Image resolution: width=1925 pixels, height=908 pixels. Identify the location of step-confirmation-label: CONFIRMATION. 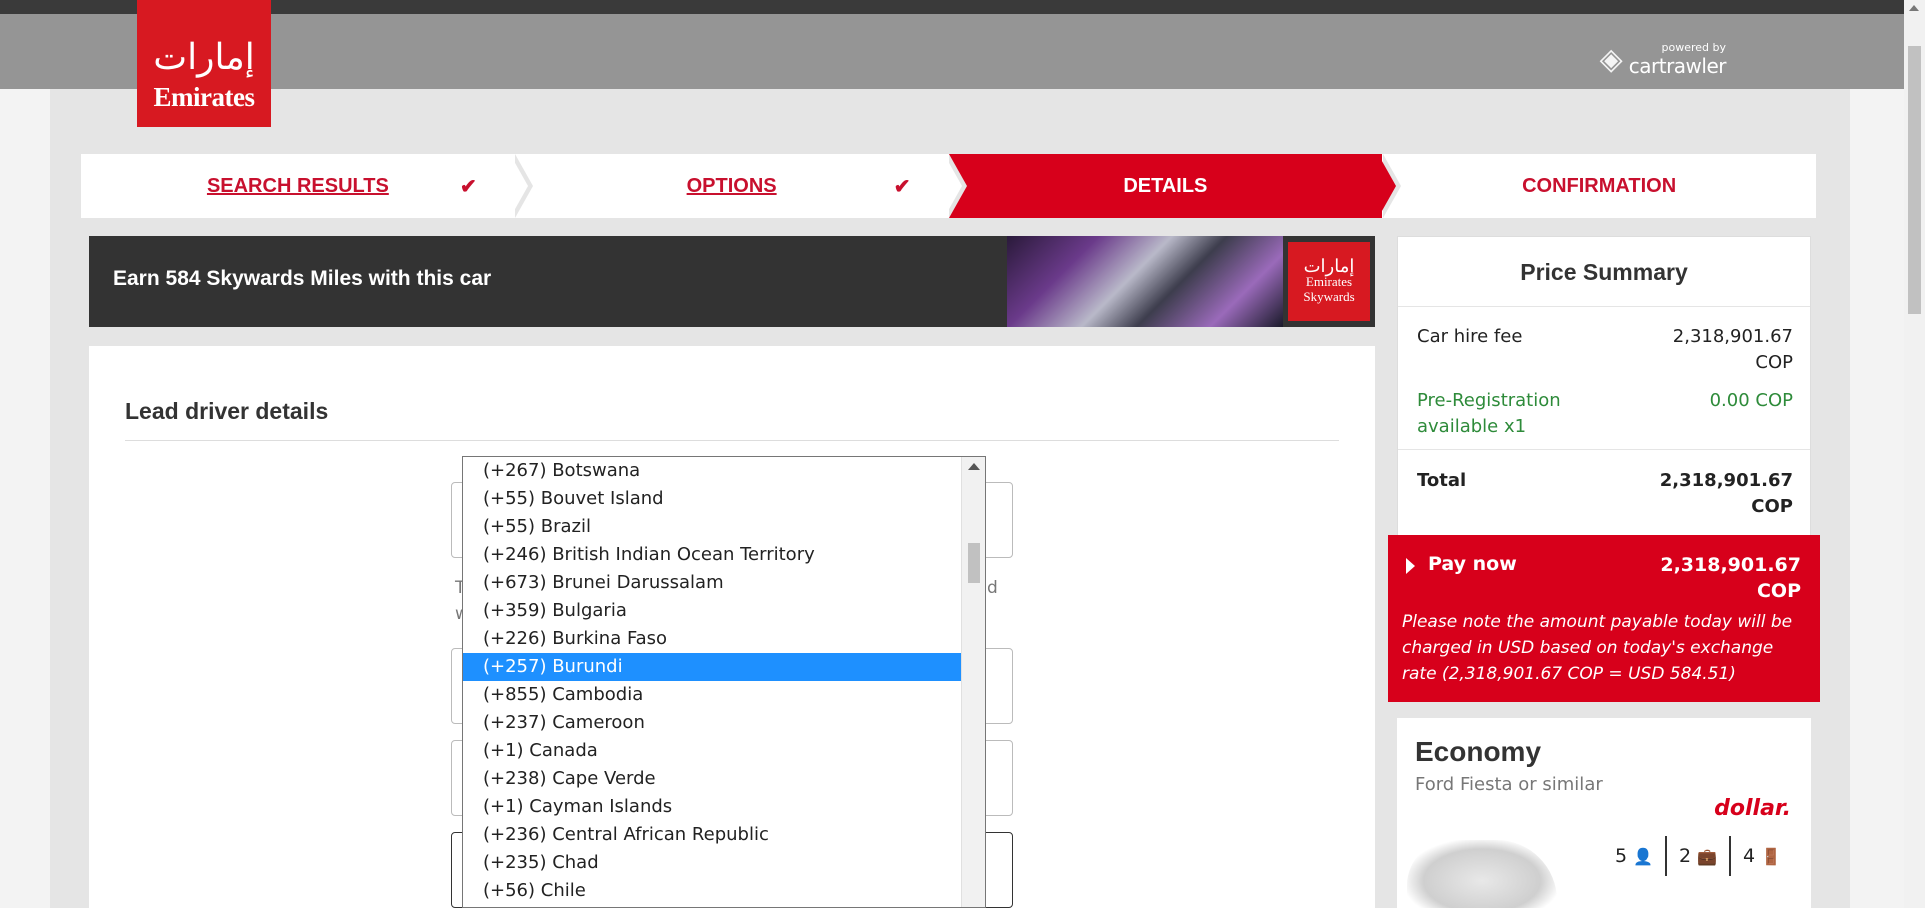
(1599, 185).